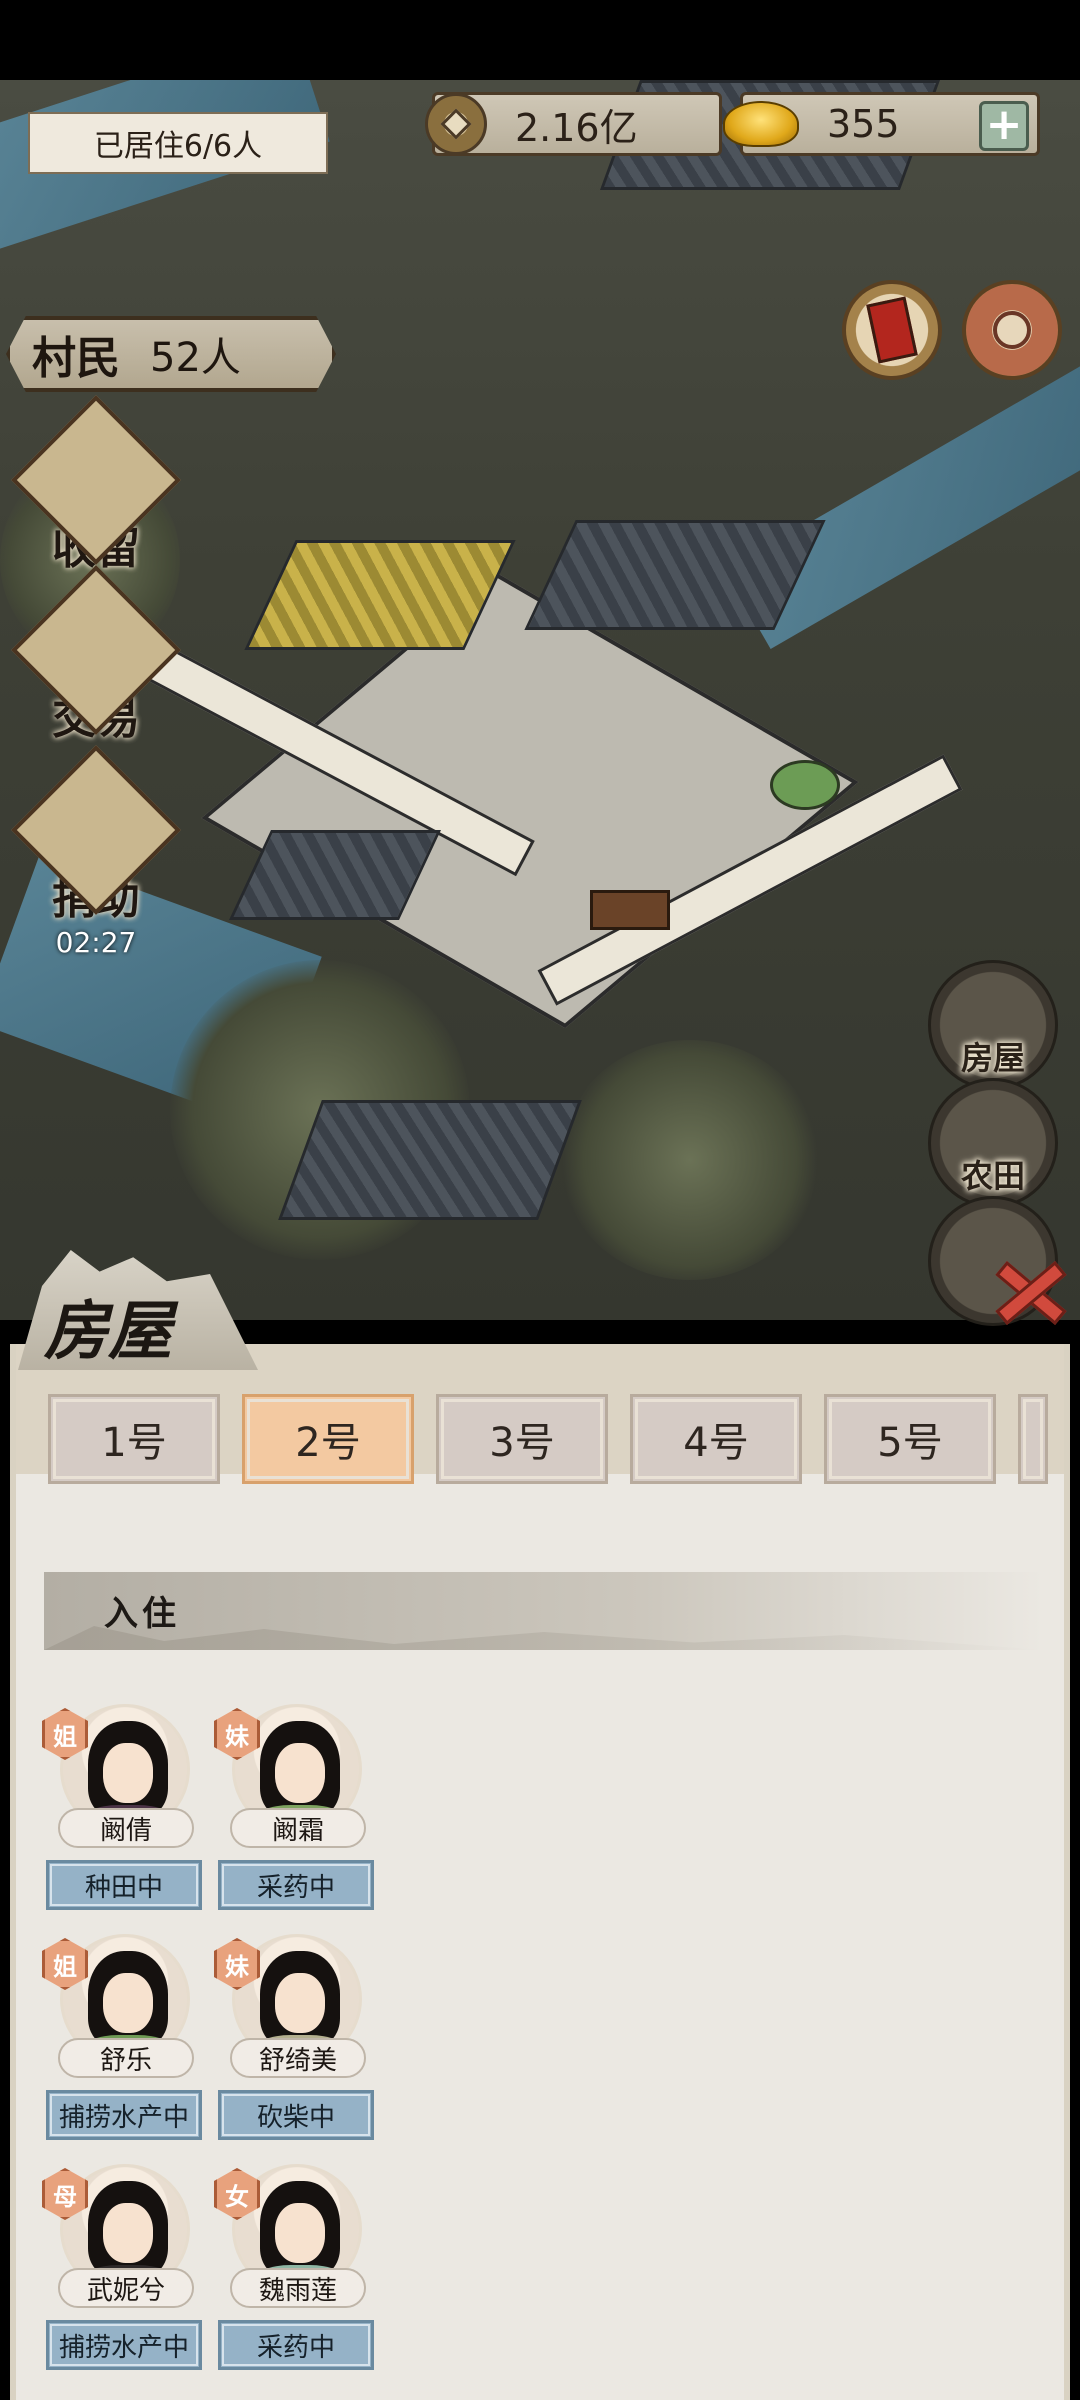 The image size is (1080, 2400). Describe the element at coordinates (96, 480) in the screenshot. I see `person-icon` at that location.